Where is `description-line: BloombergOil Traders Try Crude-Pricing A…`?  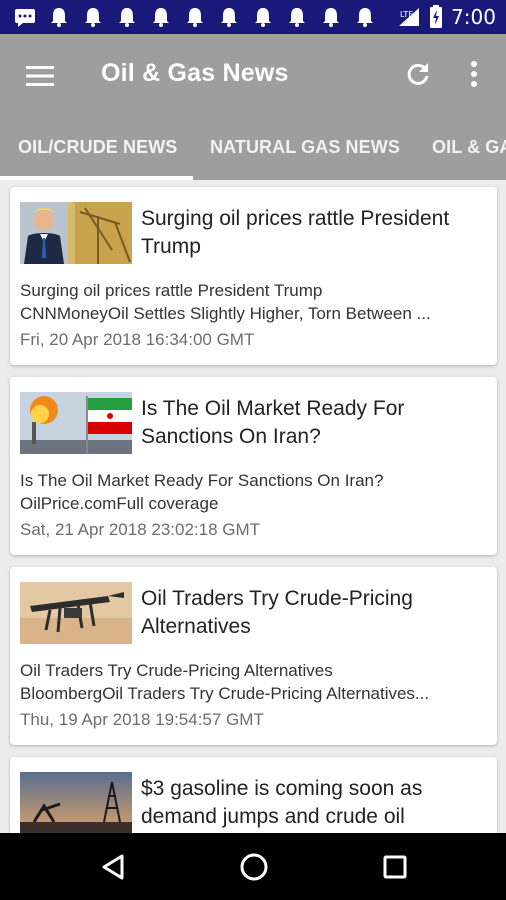
description-line: BloombergOil Traders Try Crude-Pricing A… is located at coordinates (225, 693).